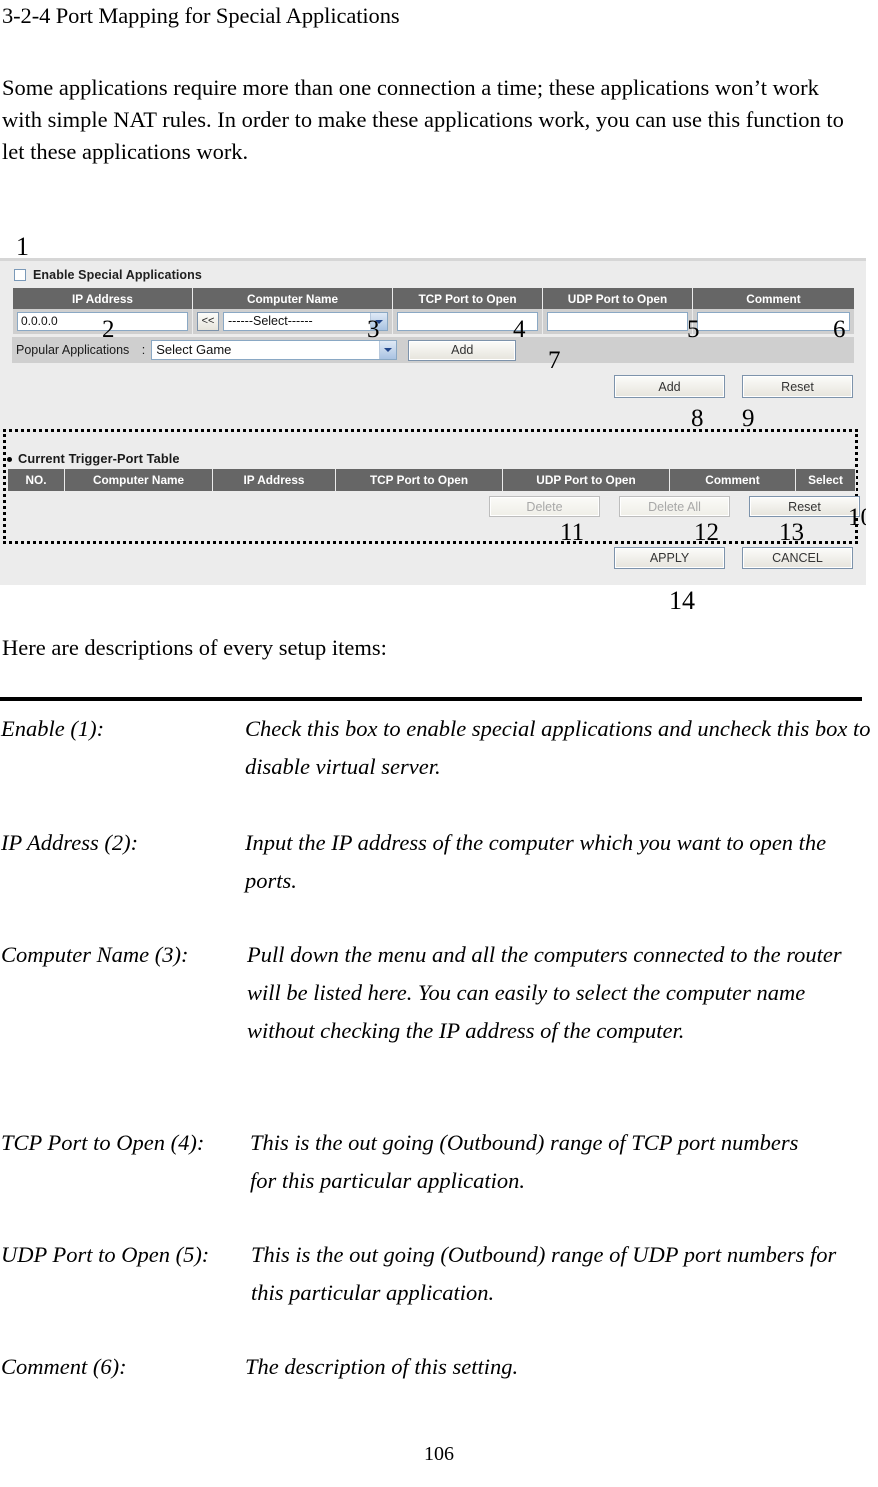 The width and height of the screenshot is (878, 1487). Describe the element at coordinates (431, 699) in the screenshot. I see `horizontal-rule` at that location.